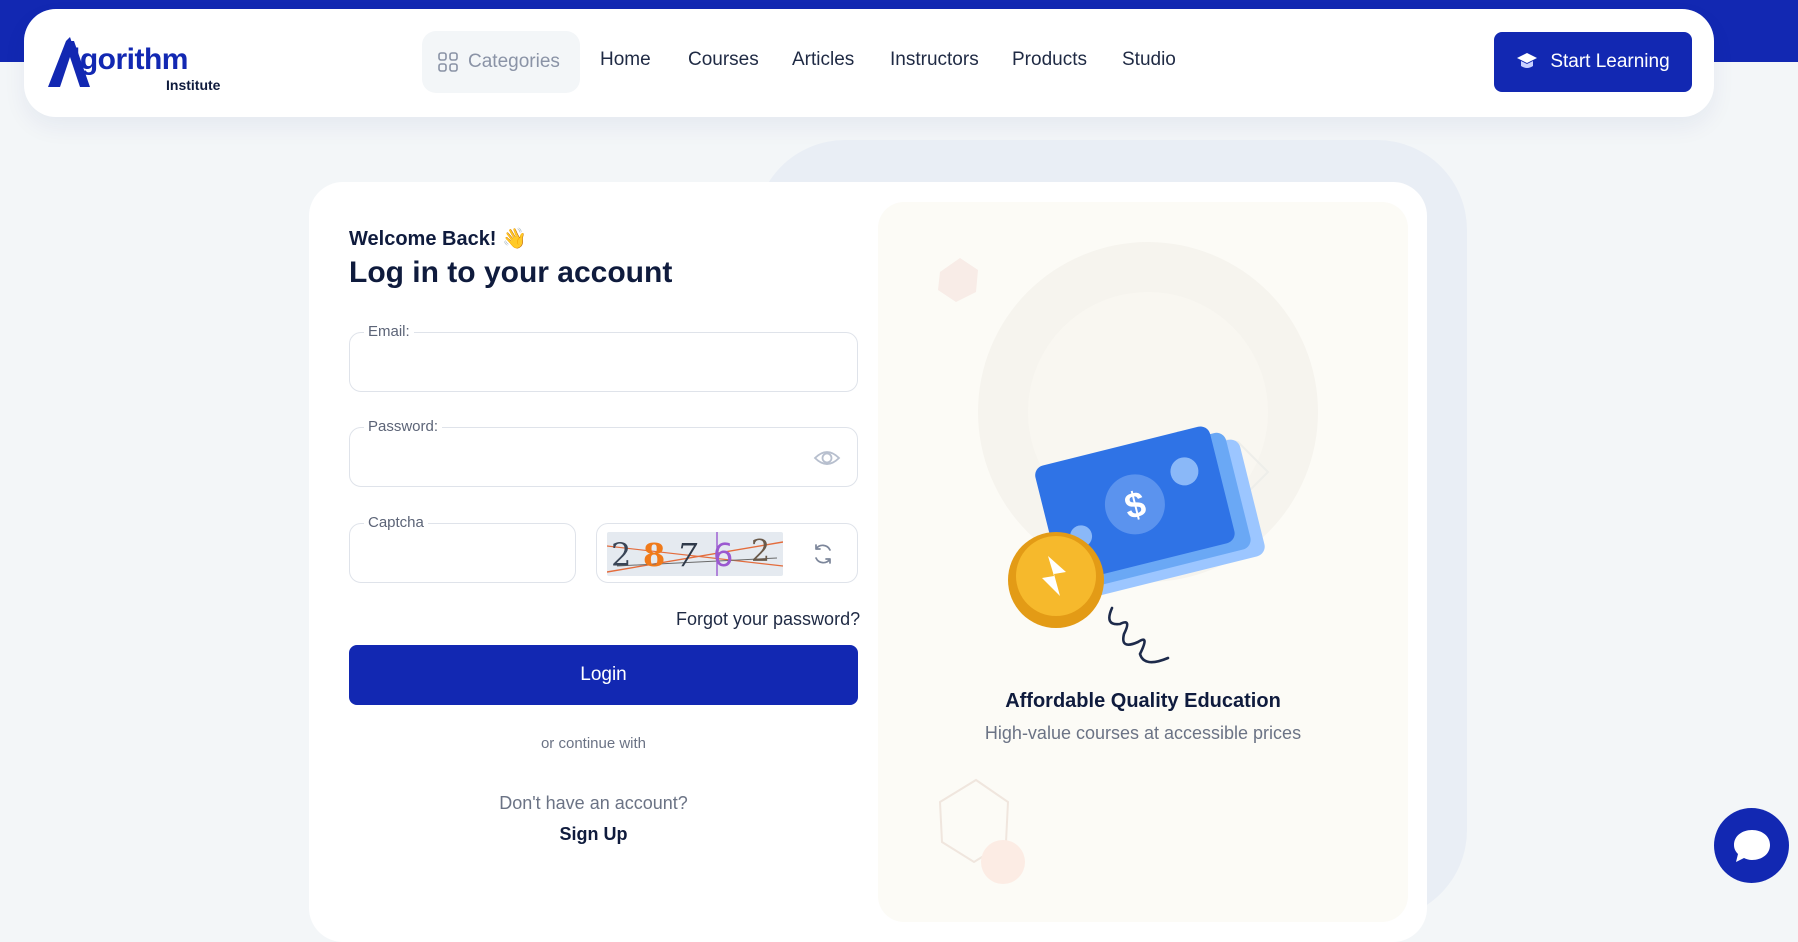 The image size is (1798, 942). What do you see at coordinates (1527, 60) in the screenshot?
I see `graduation-cap-icon` at bounding box center [1527, 60].